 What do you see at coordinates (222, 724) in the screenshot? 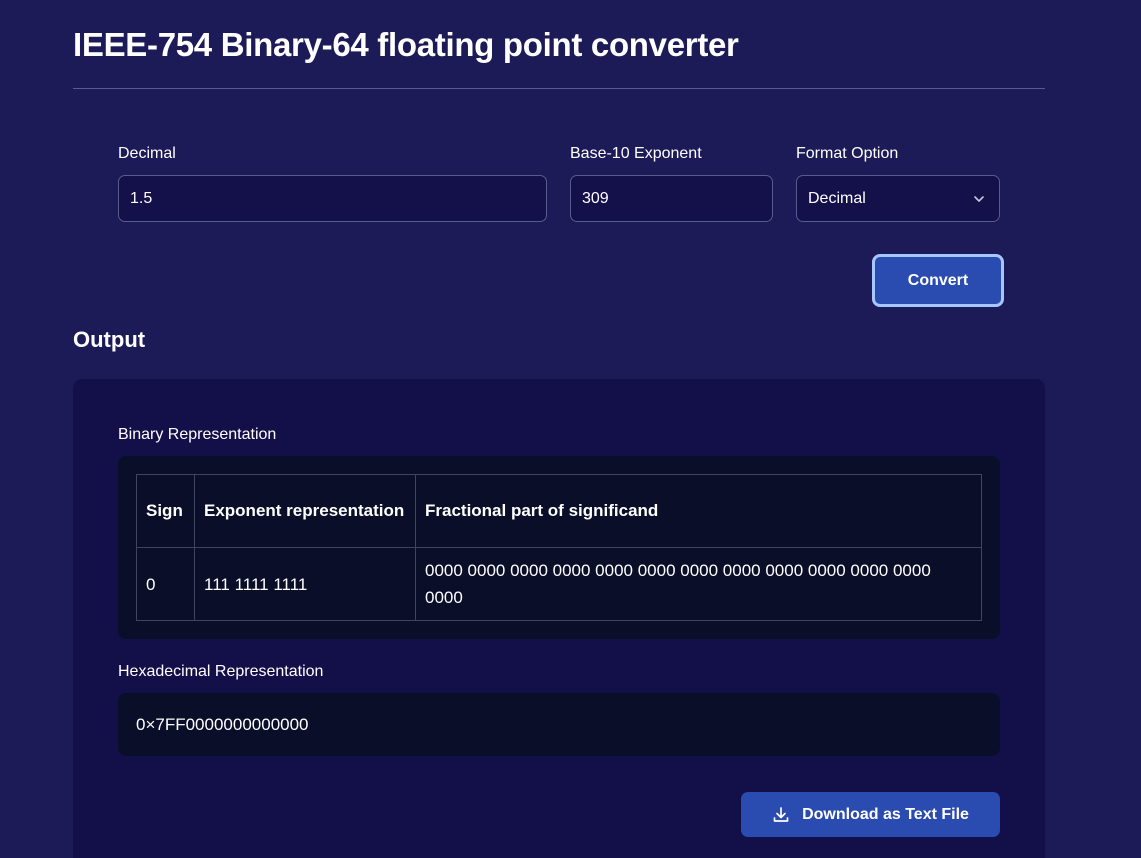
I see `hex-output-value: 0×7FF0000000000000` at bounding box center [222, 724].